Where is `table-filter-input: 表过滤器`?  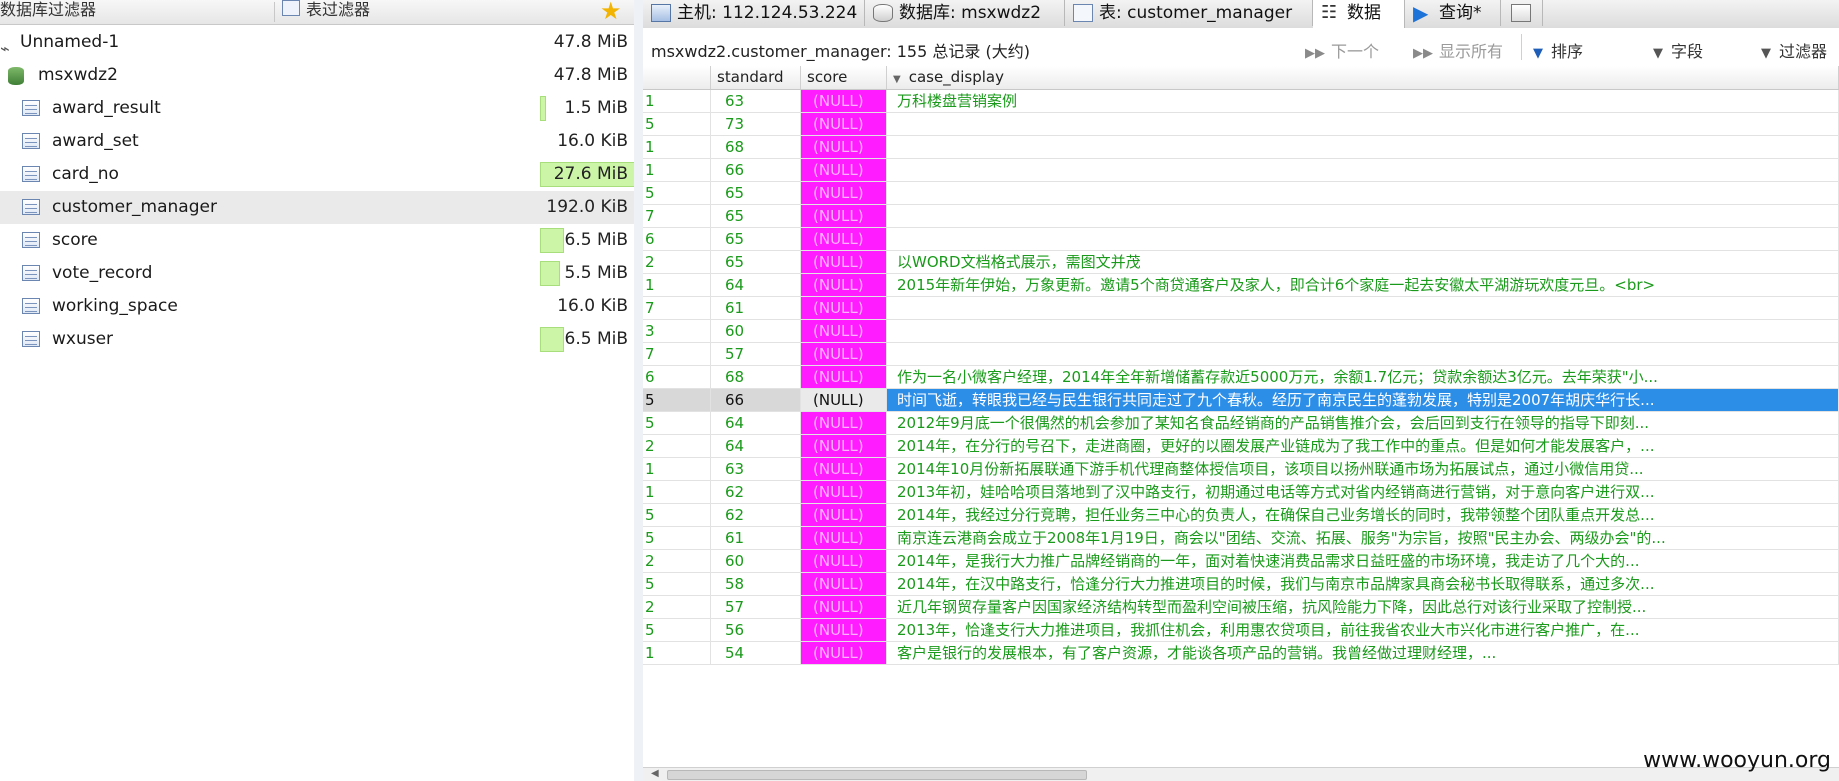 table-filter-input: 表过滤器 is located at coordinates (326, 12).